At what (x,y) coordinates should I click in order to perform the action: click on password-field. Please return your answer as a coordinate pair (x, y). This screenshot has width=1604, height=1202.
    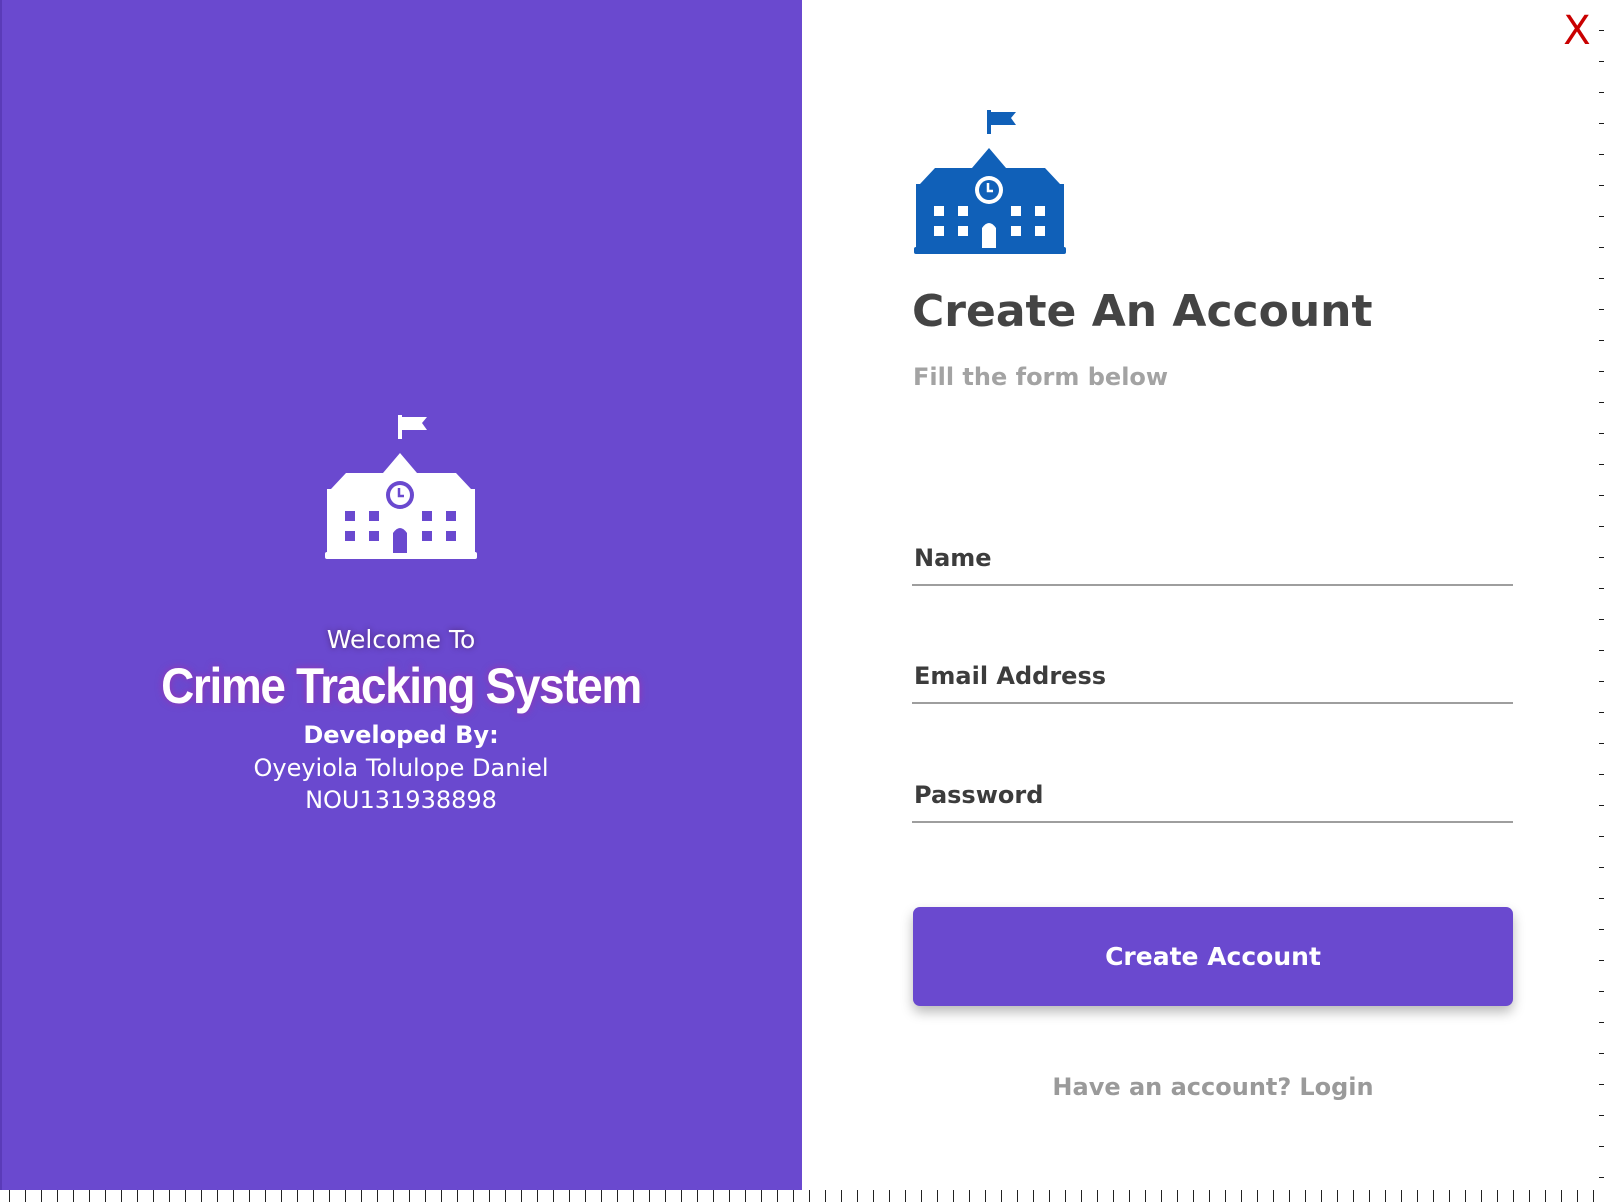
    Looking at the image, I should click on (1214, 797).